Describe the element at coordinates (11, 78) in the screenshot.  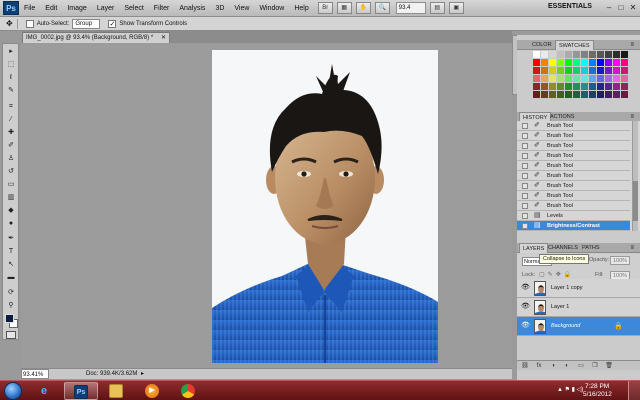
I see `lasso-tool-icon: ℓ` at that location.